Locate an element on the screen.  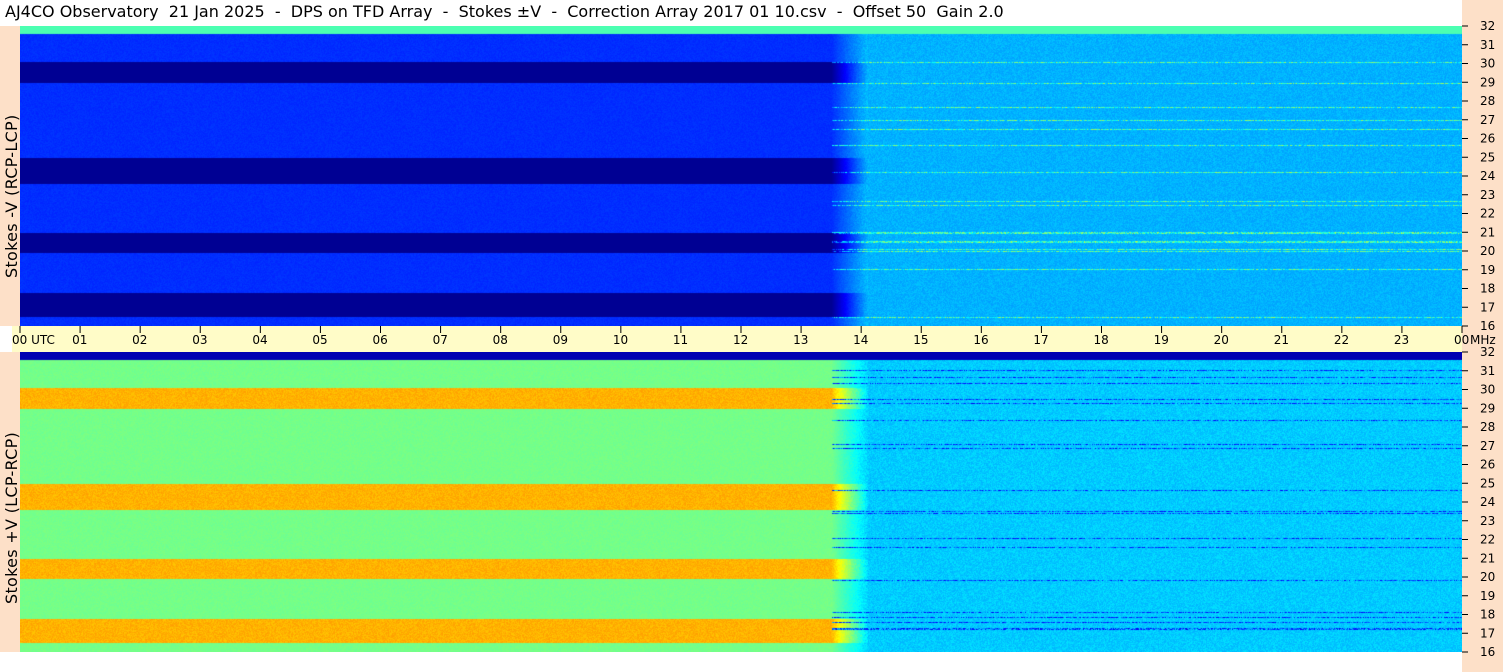
bottom-freq-tick-label: 28 is located at coordinates (1487, 427).